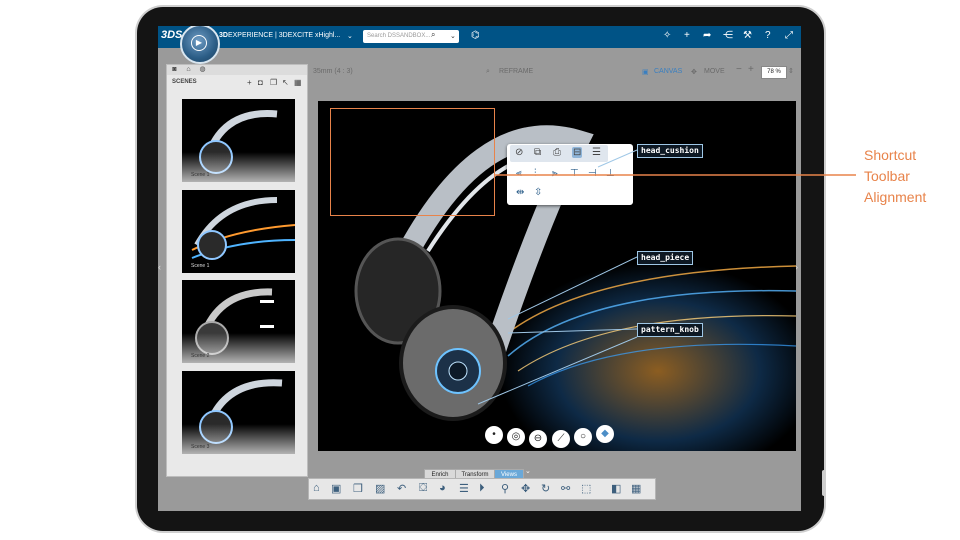 Image resolution: width=960 pixels, height=540 pixels. What do you see at coordinates (824, 483) in the screenshot?
I see `tablet-side-button` at bounding box center [824, 483].